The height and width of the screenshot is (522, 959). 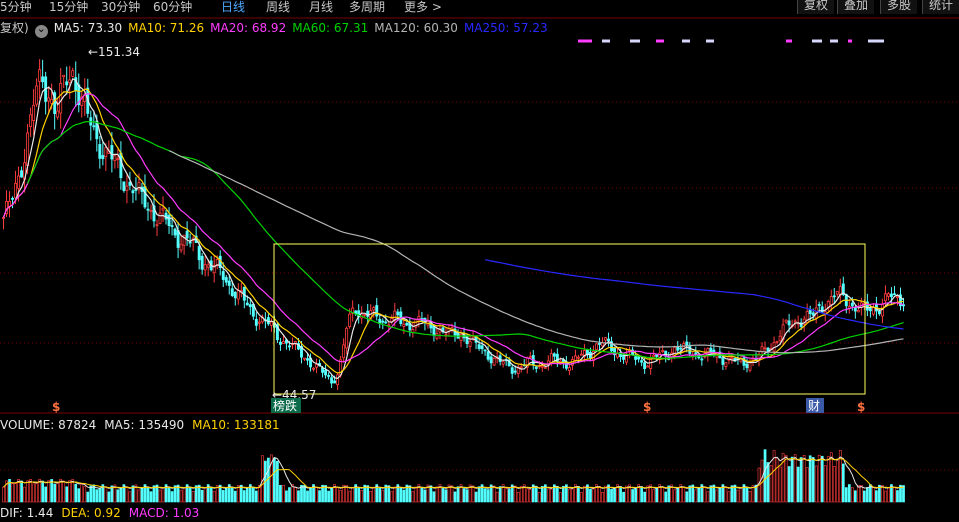 What do you see at coordinates (647, 407) in the screenshot?
I see `signal-tag: $` at bounding box center [647, 407].